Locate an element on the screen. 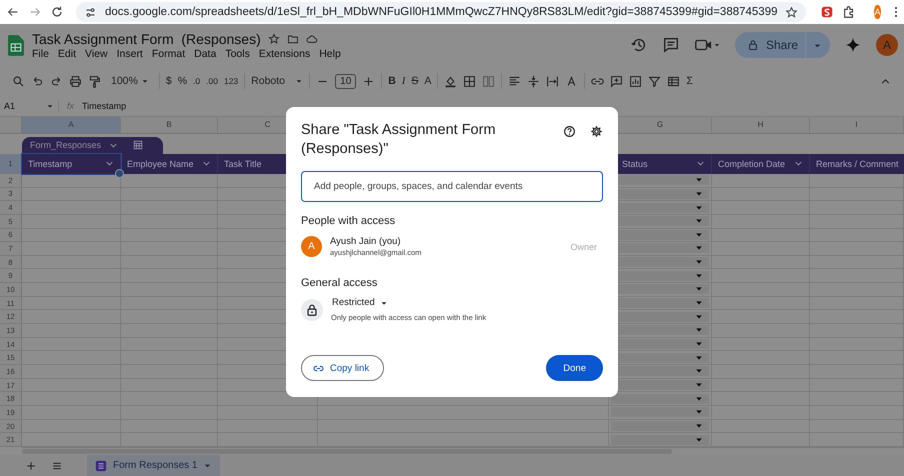  add-comment-icon is located at coordinates (617, 81).